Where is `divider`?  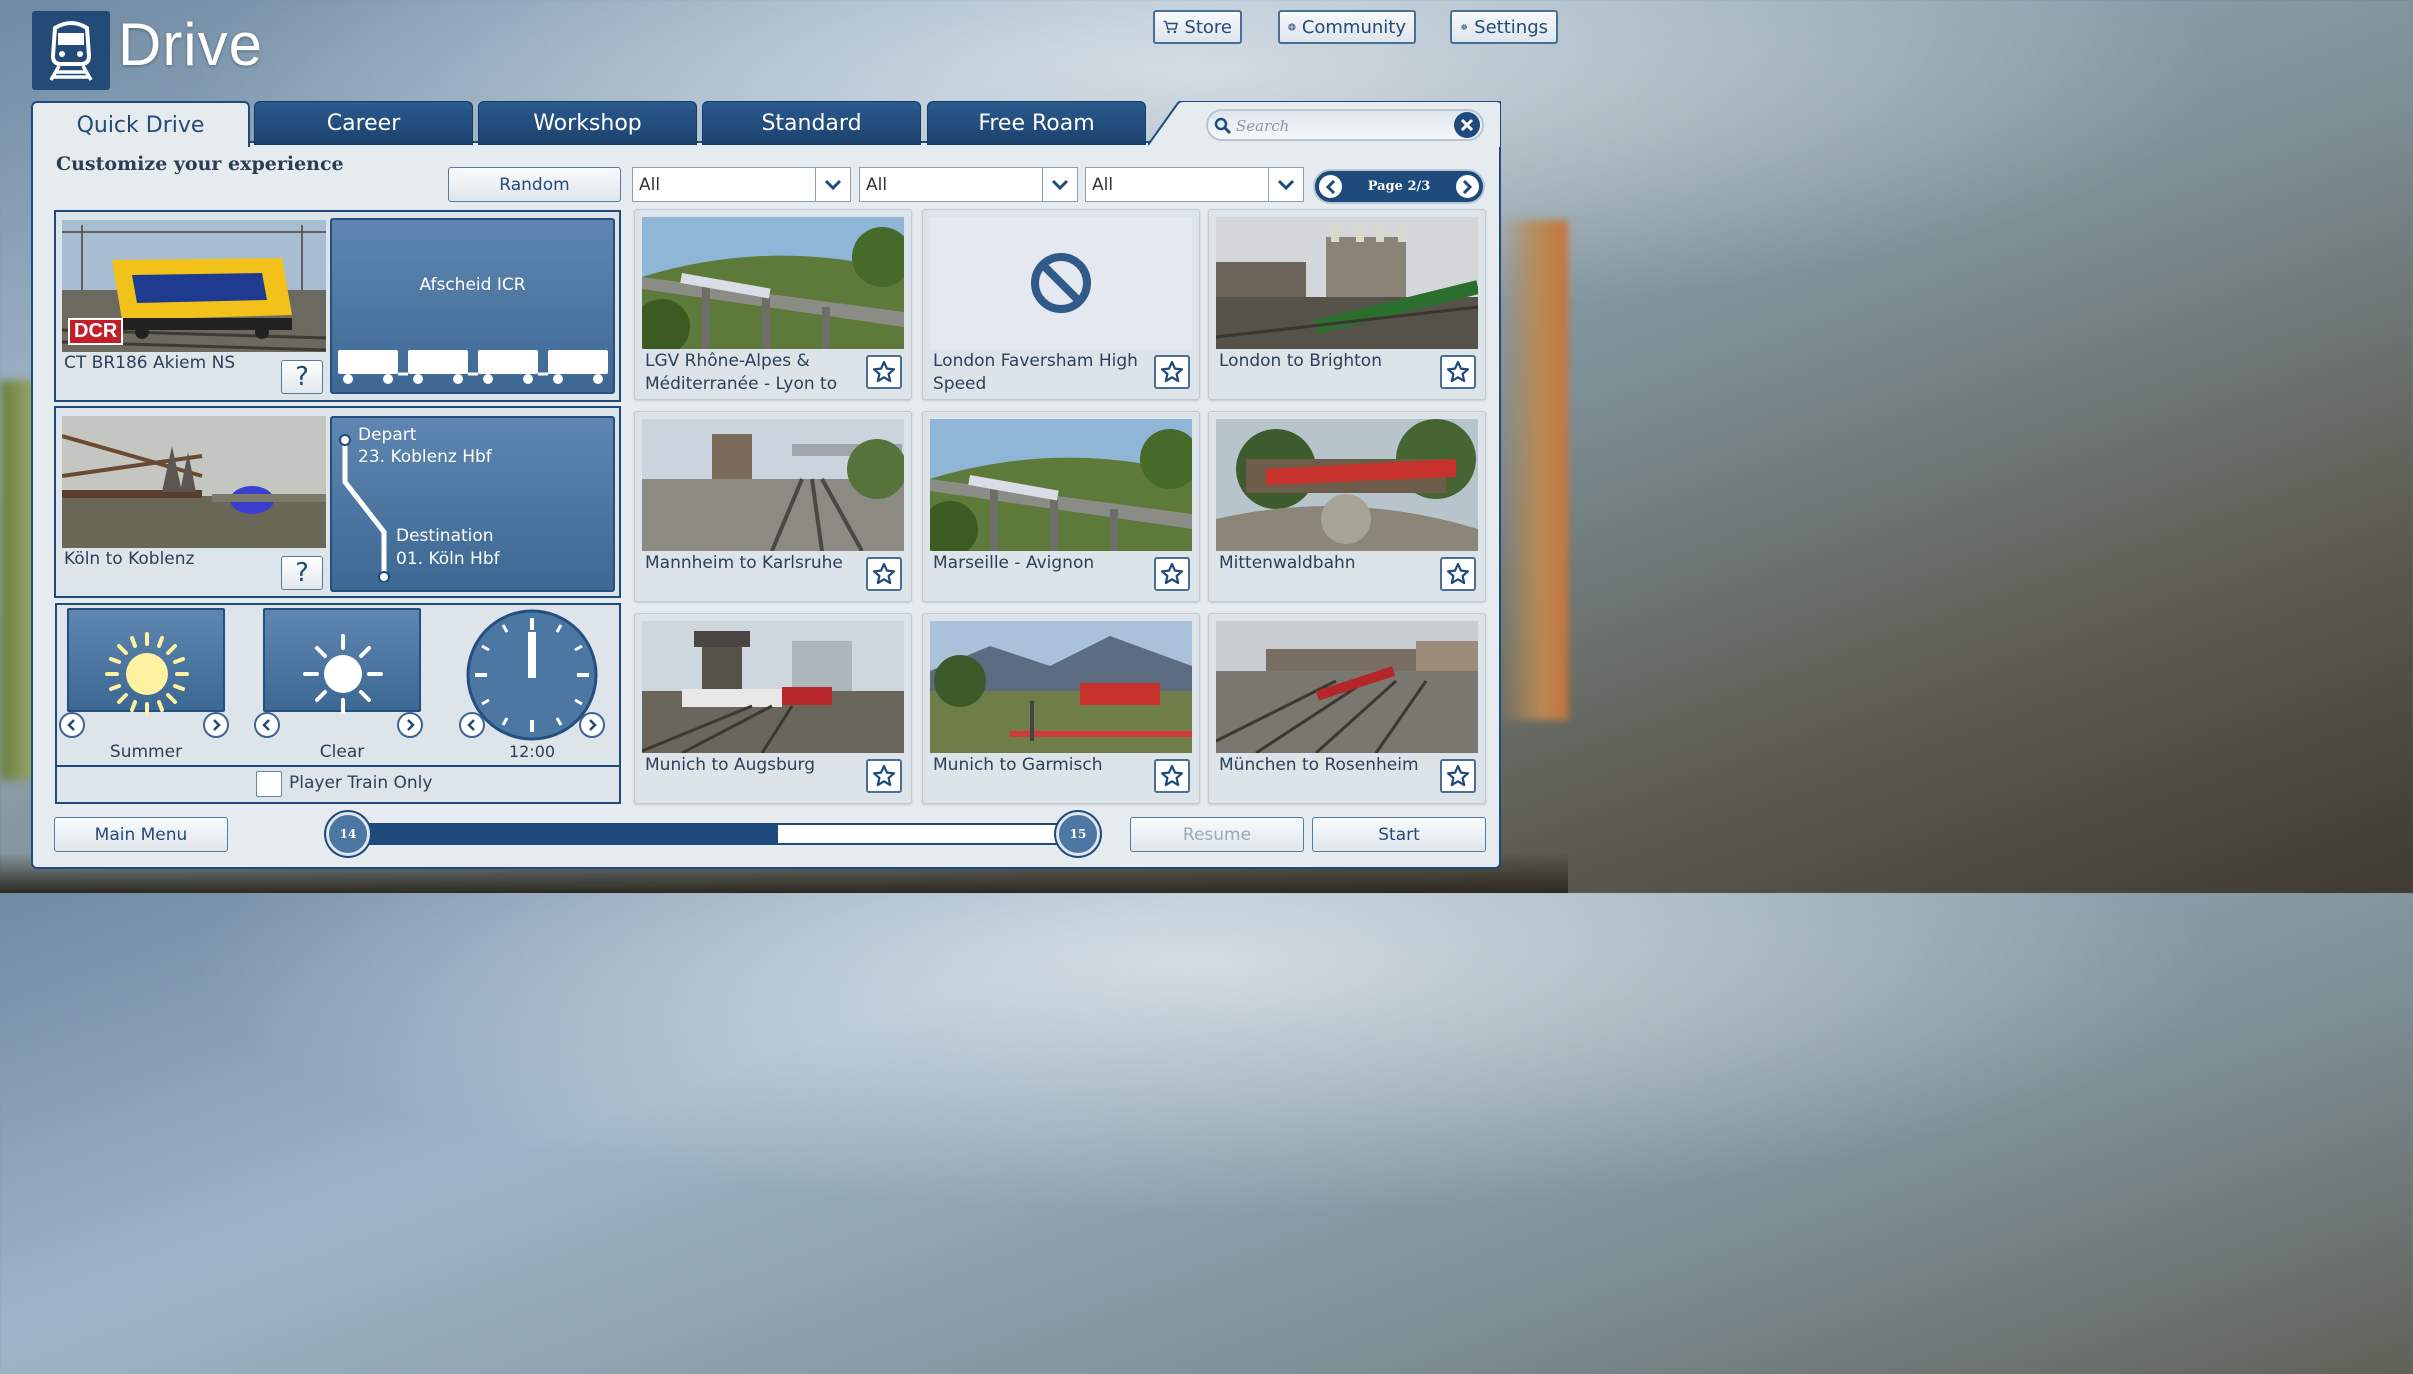
divider is located at coordinates (338, 766).